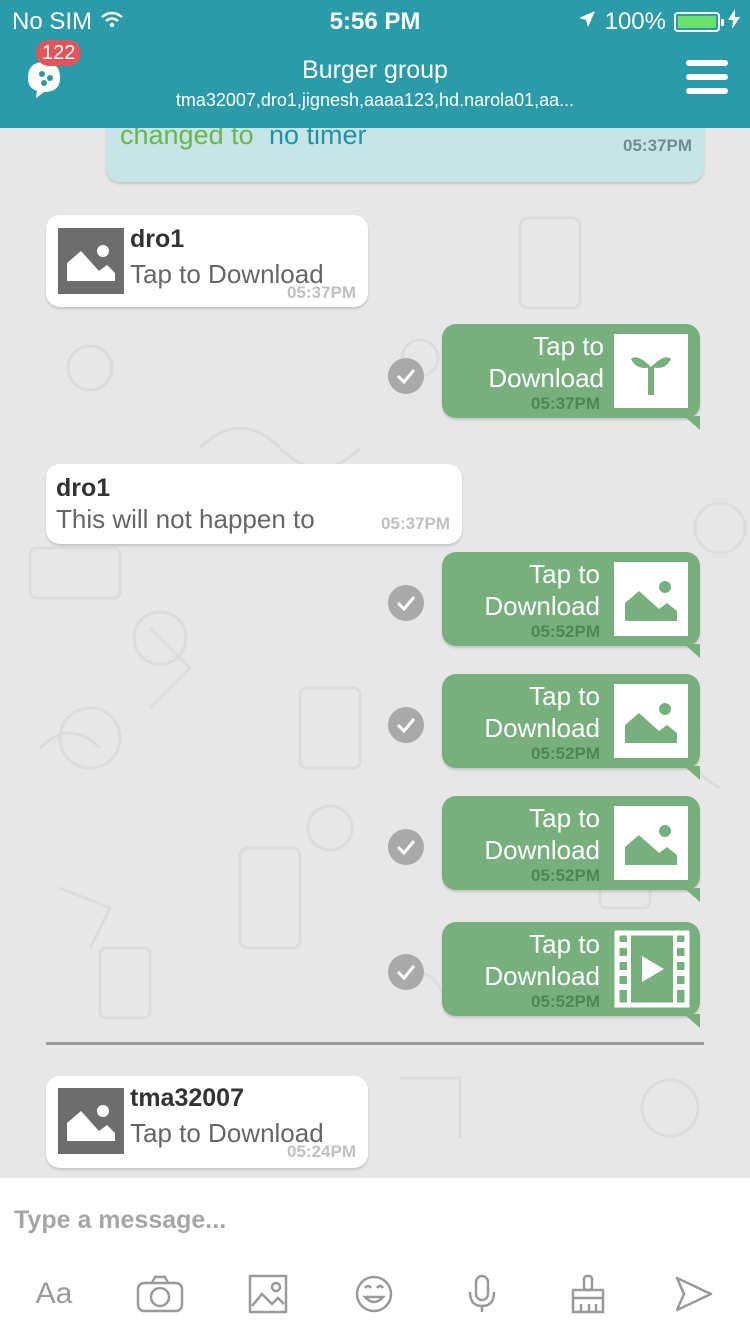 The height and width of the screenshot is (1334, 750). I want to click on battery-percent: 100%, so click(635, 21).